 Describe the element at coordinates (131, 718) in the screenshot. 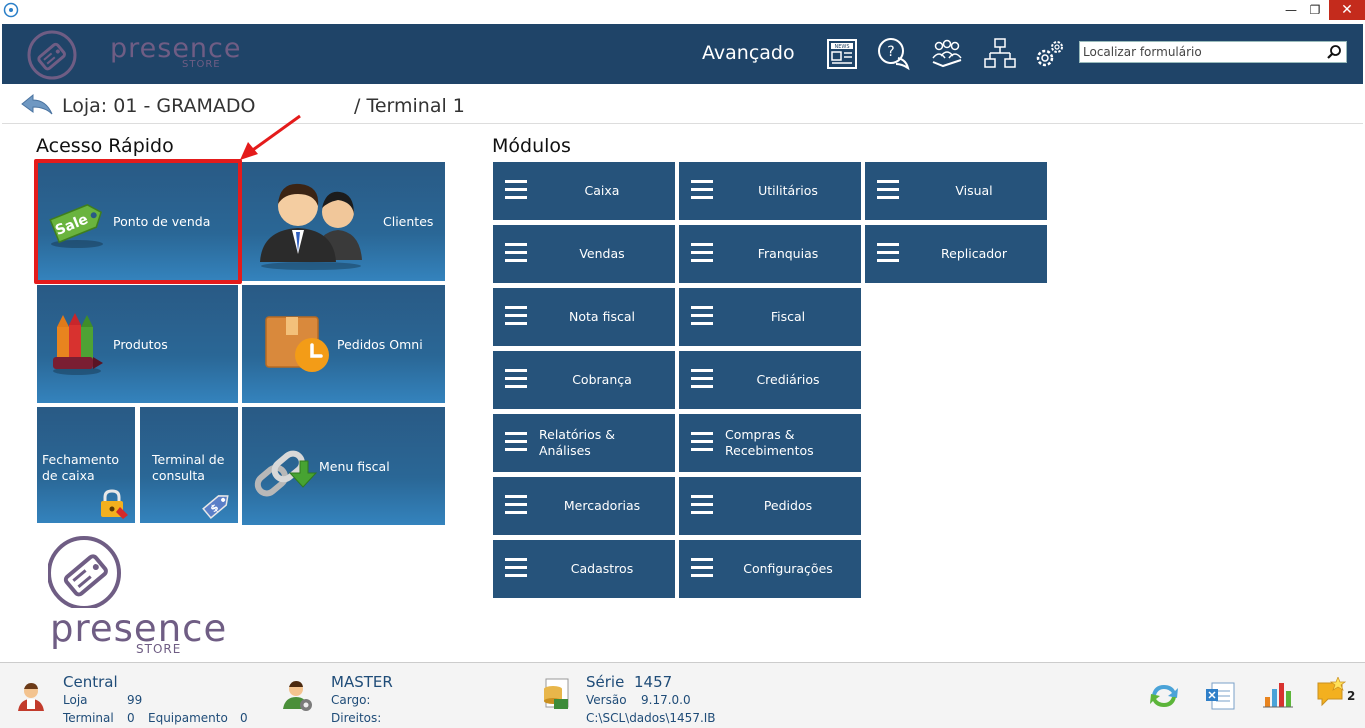

I see `terminal-field-value: 0` at that location.